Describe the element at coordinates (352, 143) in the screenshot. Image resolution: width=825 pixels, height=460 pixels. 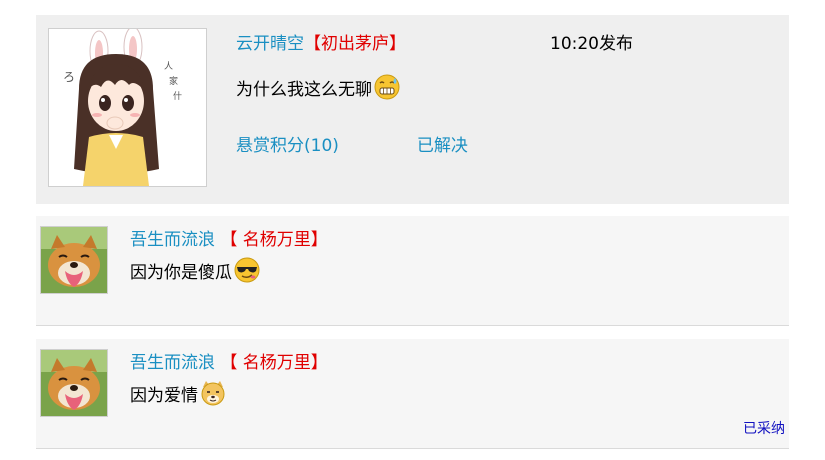
I see `question-meta: 悬赏积分(10) 已解决` at that location.